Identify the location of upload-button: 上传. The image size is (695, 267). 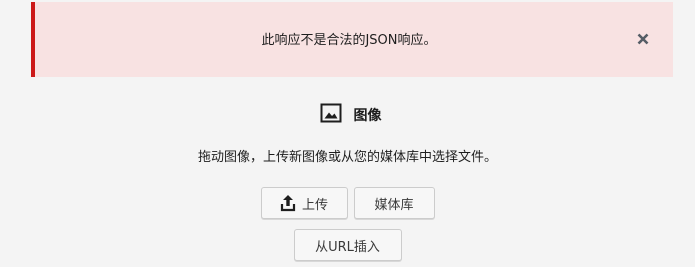
(304, 203).